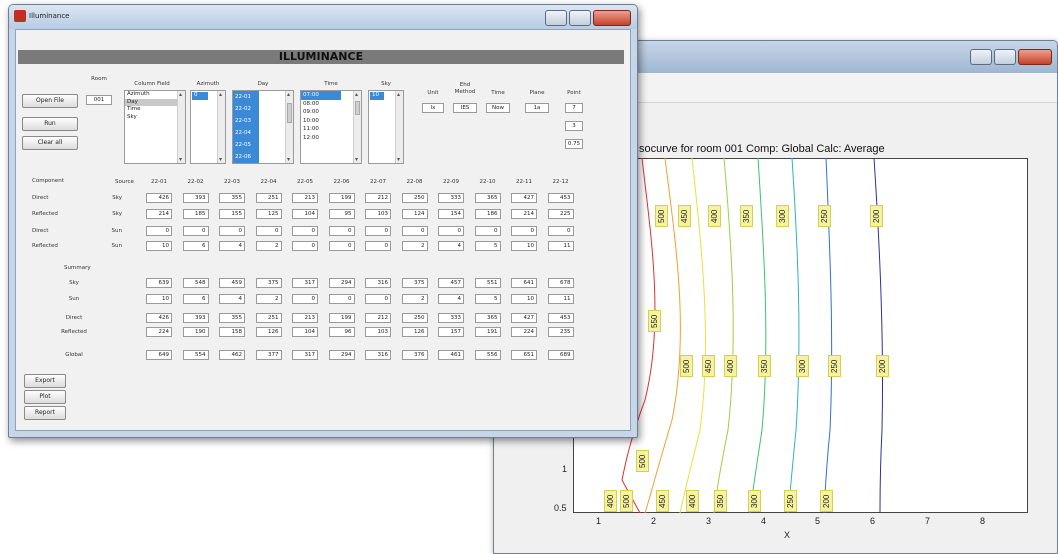  Describe the element at coordinates (487, 283) in the screenshot. I see `summary-cell: 551` at that location.